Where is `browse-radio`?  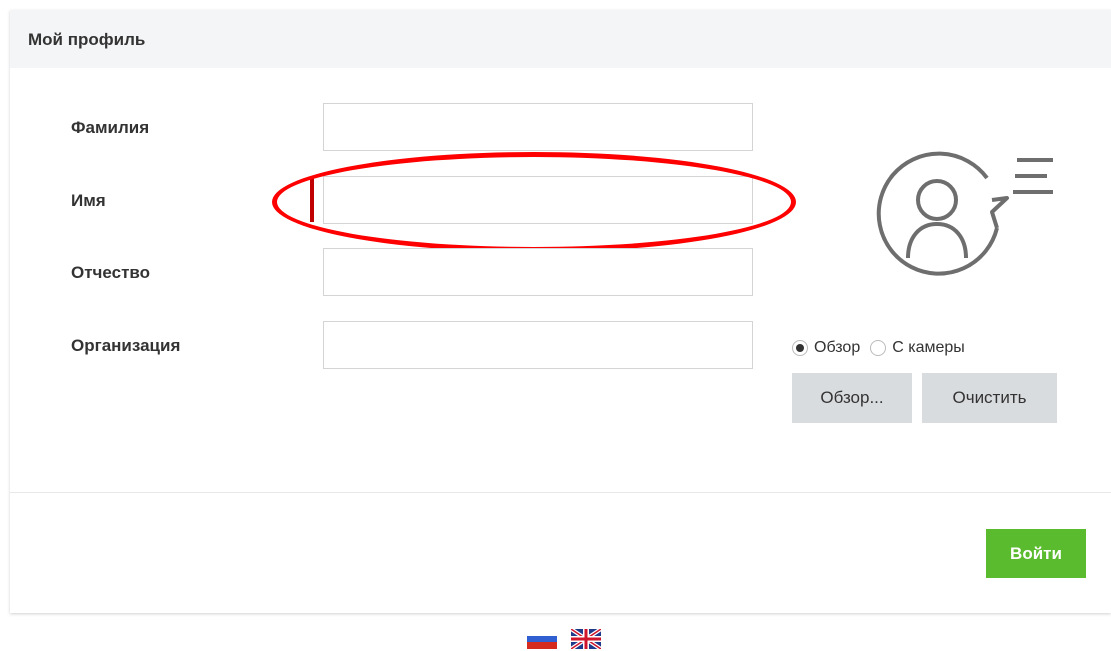 browse-radio is located at coordinates (800, 348).